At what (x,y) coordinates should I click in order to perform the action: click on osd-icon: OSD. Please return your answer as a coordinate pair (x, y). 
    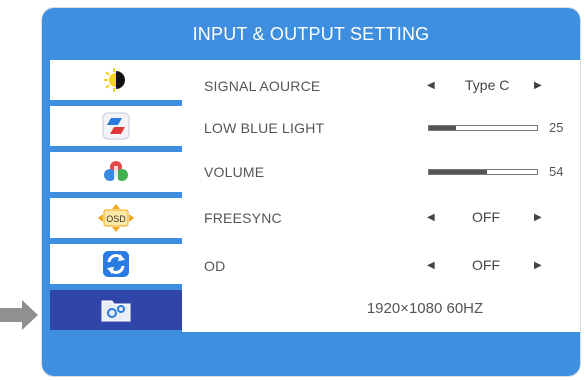
    Looking at the image, I should click on (116, 218).